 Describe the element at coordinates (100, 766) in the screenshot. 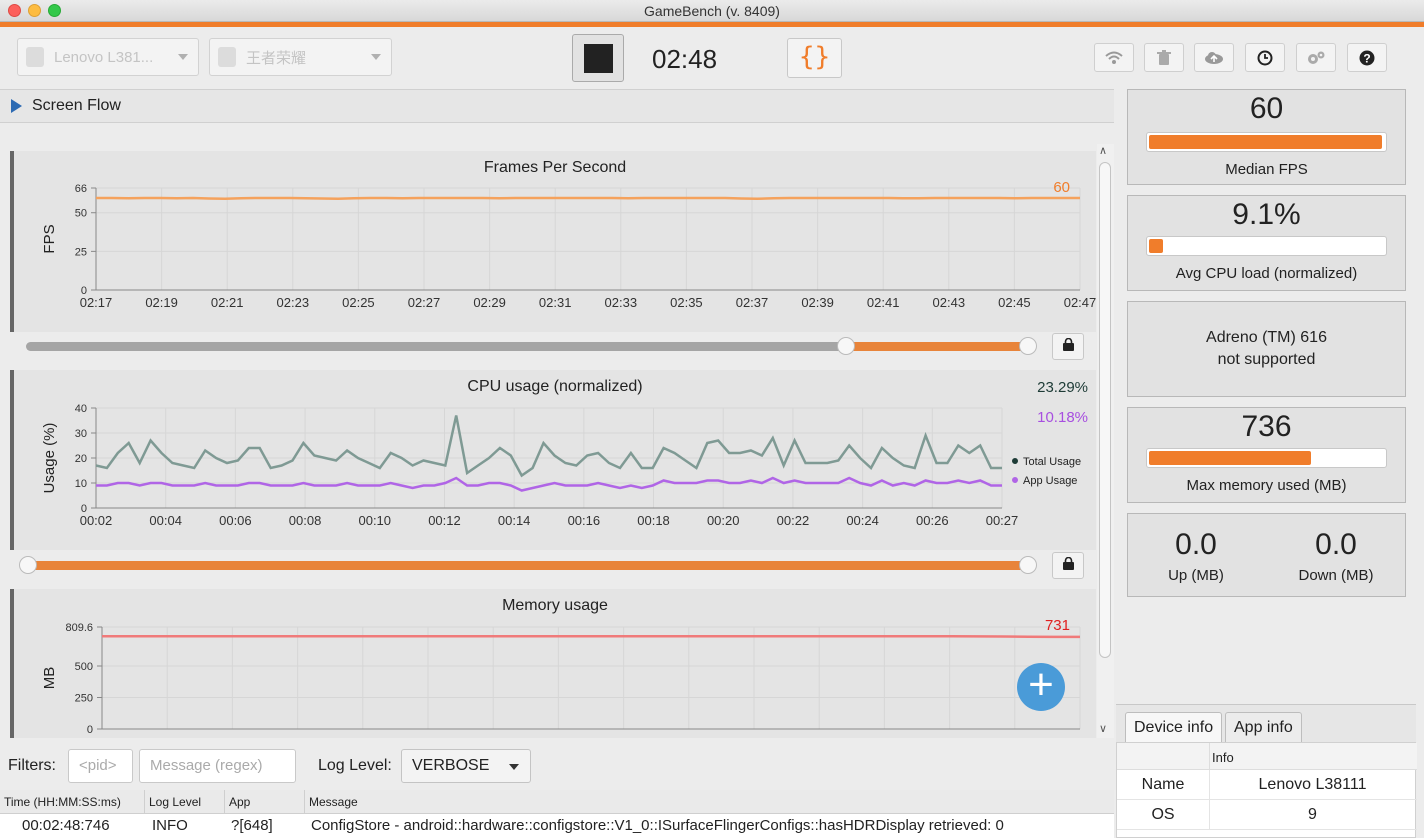

I see `pid-filter-input: <pid>` at that location.